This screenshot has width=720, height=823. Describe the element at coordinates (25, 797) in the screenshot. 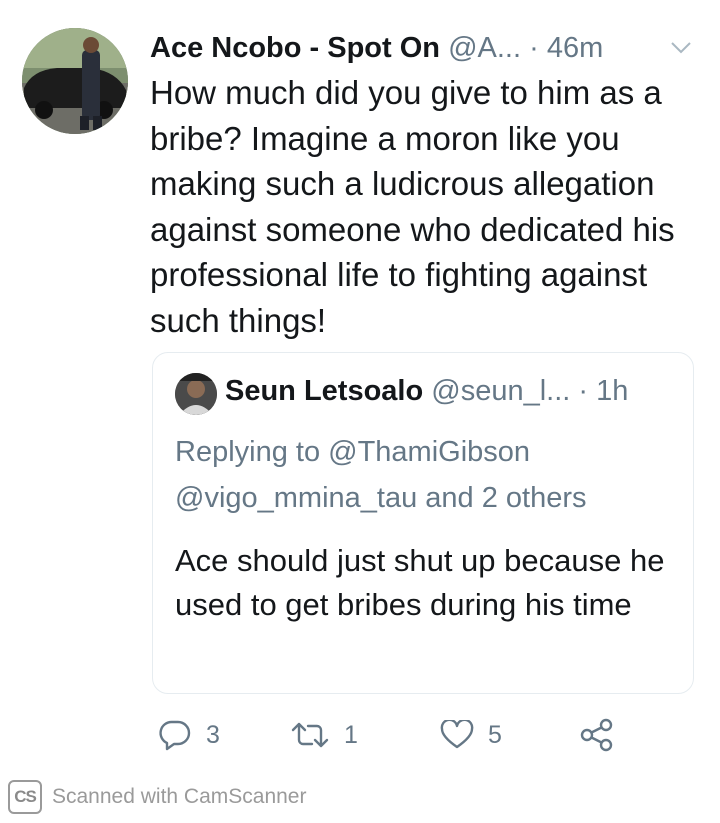

I see `camscanner-logo-icon: CS` at that location.